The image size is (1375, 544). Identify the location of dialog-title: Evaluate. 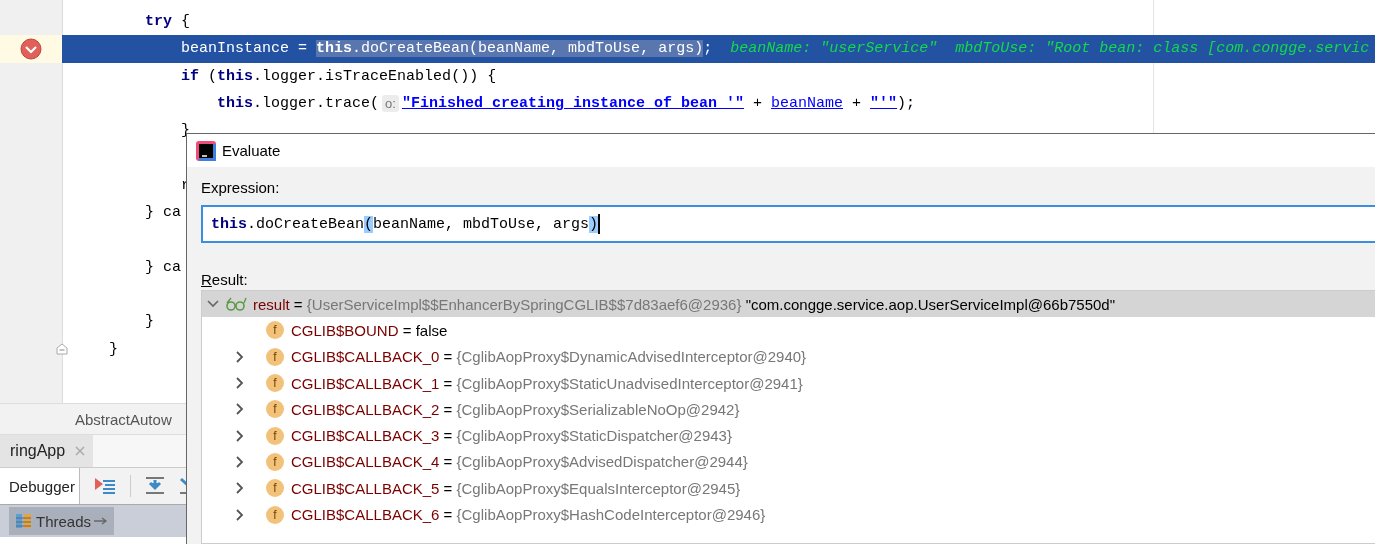
(251, 150).